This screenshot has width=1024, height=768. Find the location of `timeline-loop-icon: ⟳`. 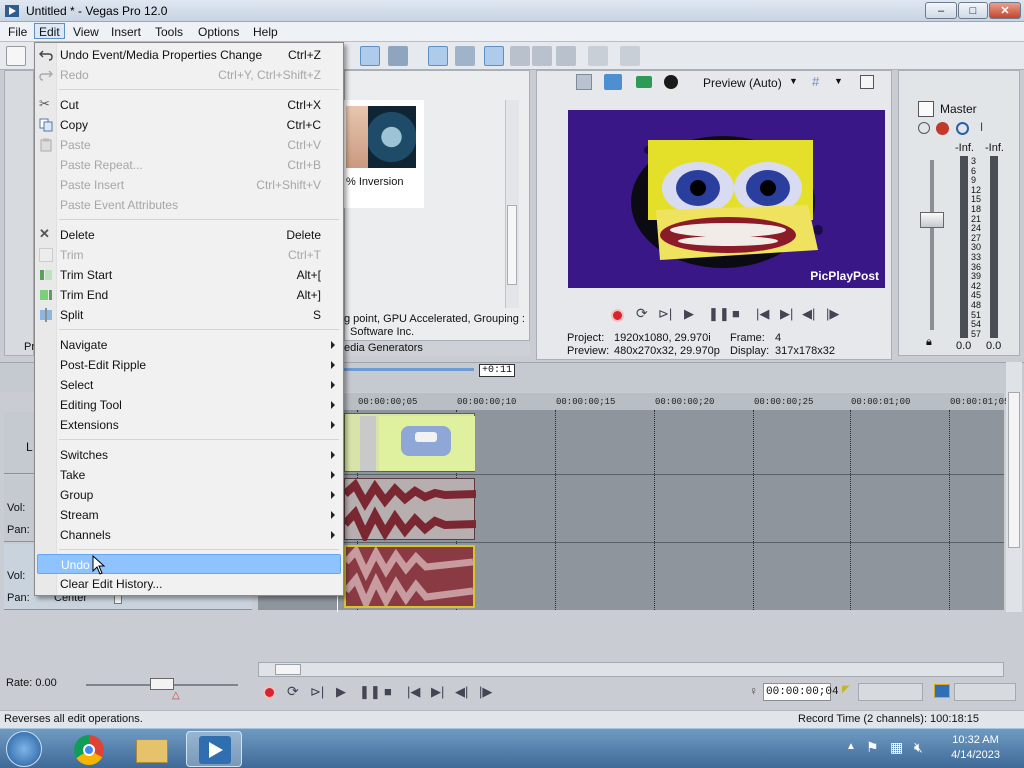

timeline-loop-icon: ⟳ is located at coordinates (293, 691).